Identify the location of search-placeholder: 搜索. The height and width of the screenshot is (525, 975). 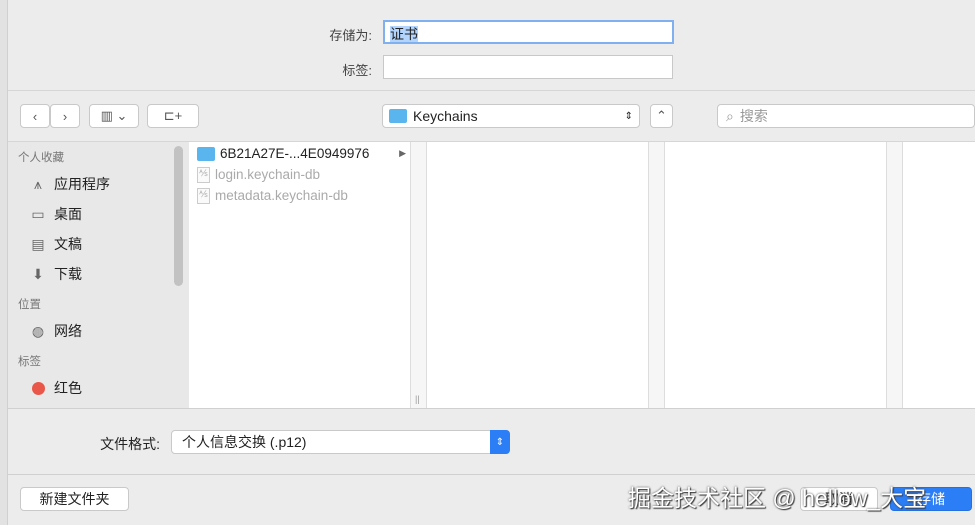
(753, 116).